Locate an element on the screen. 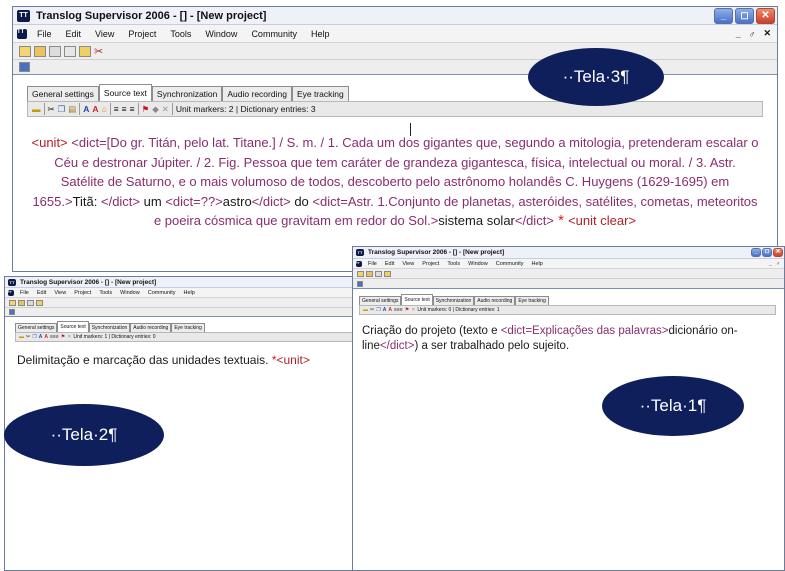 The width and height of the screenshot is (785, 571). tela2-tab-source-text: Source text is located at coordinates (73, 326).